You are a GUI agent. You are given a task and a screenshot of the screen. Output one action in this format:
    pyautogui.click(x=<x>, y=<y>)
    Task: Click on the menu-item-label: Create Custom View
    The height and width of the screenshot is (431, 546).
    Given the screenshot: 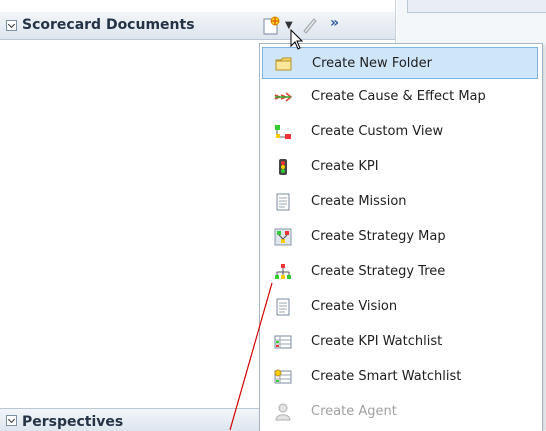 What is the action you would take?
    pyautogui.click(x=377, y=131)
    